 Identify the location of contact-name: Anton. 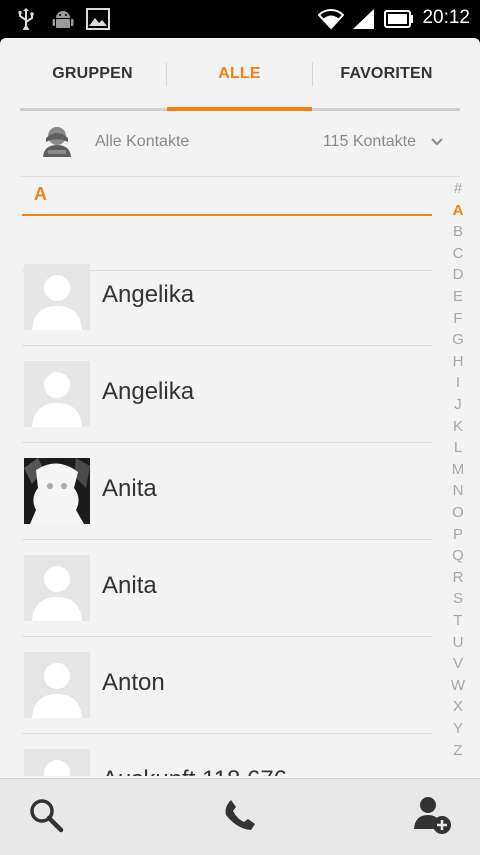
(133, 682).